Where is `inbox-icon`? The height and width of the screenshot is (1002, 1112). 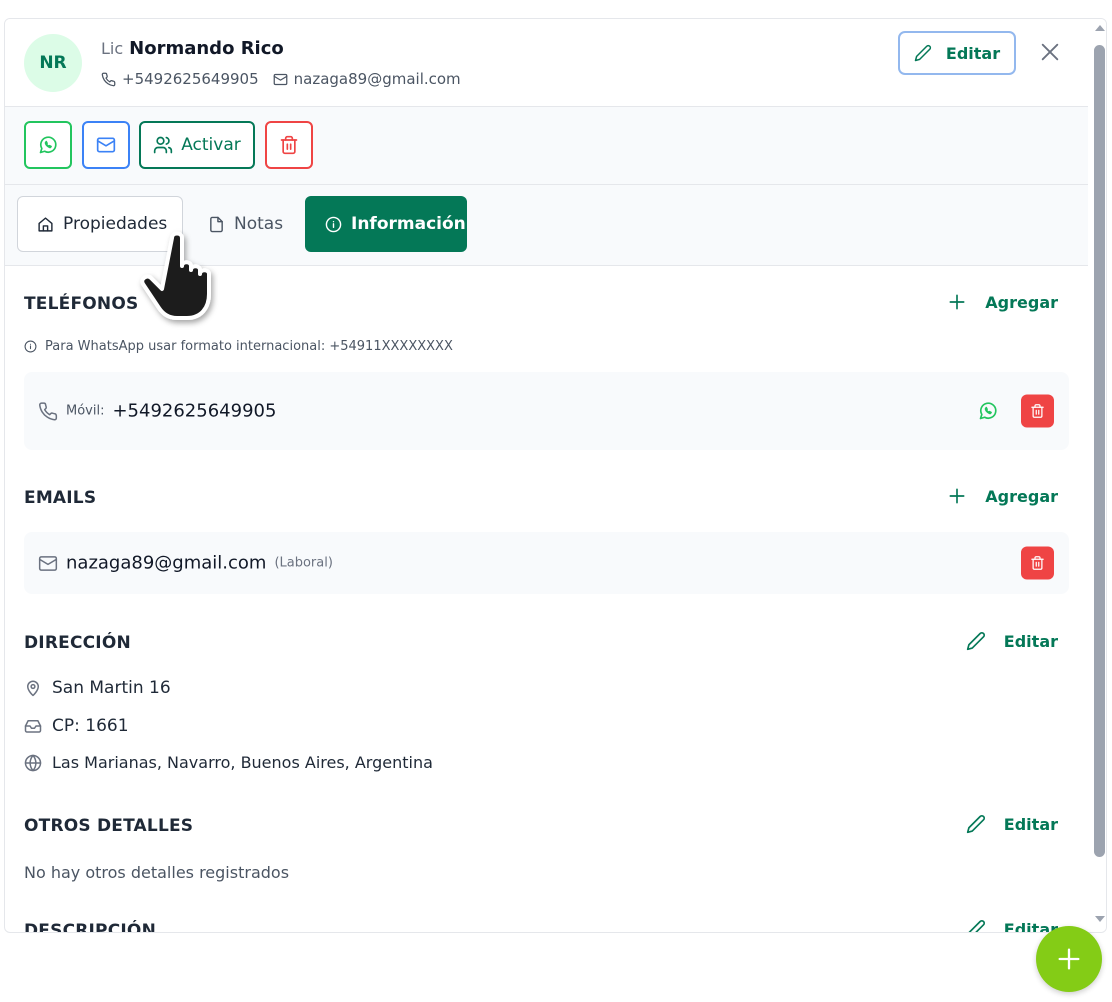
inbox-icon is located at coordinates (33, 726).